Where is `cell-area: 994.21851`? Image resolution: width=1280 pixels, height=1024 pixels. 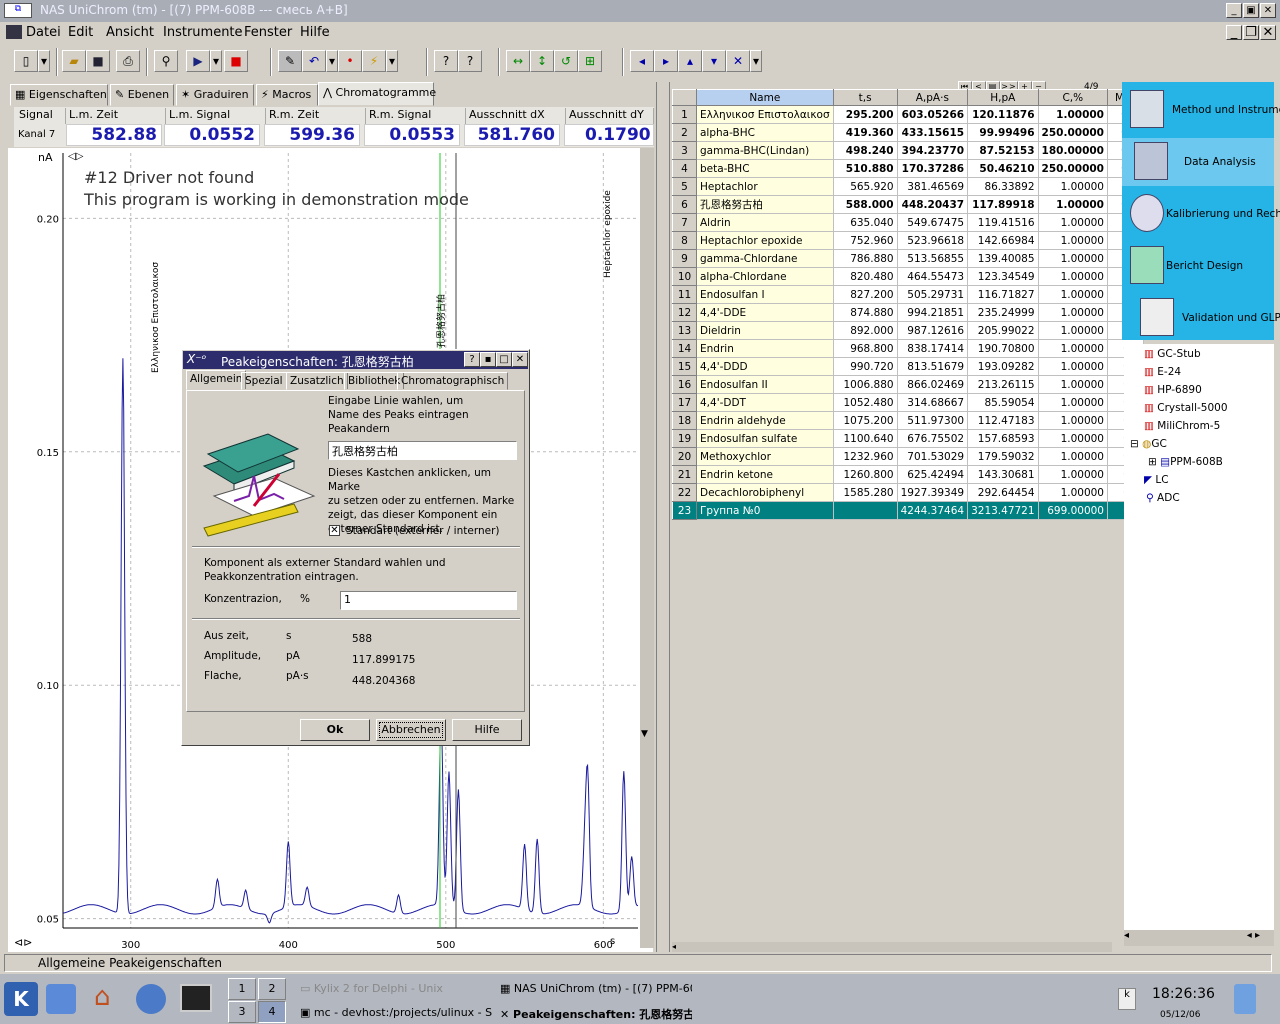
cell-area: 994.21851 is located at coordinates (933, 312).